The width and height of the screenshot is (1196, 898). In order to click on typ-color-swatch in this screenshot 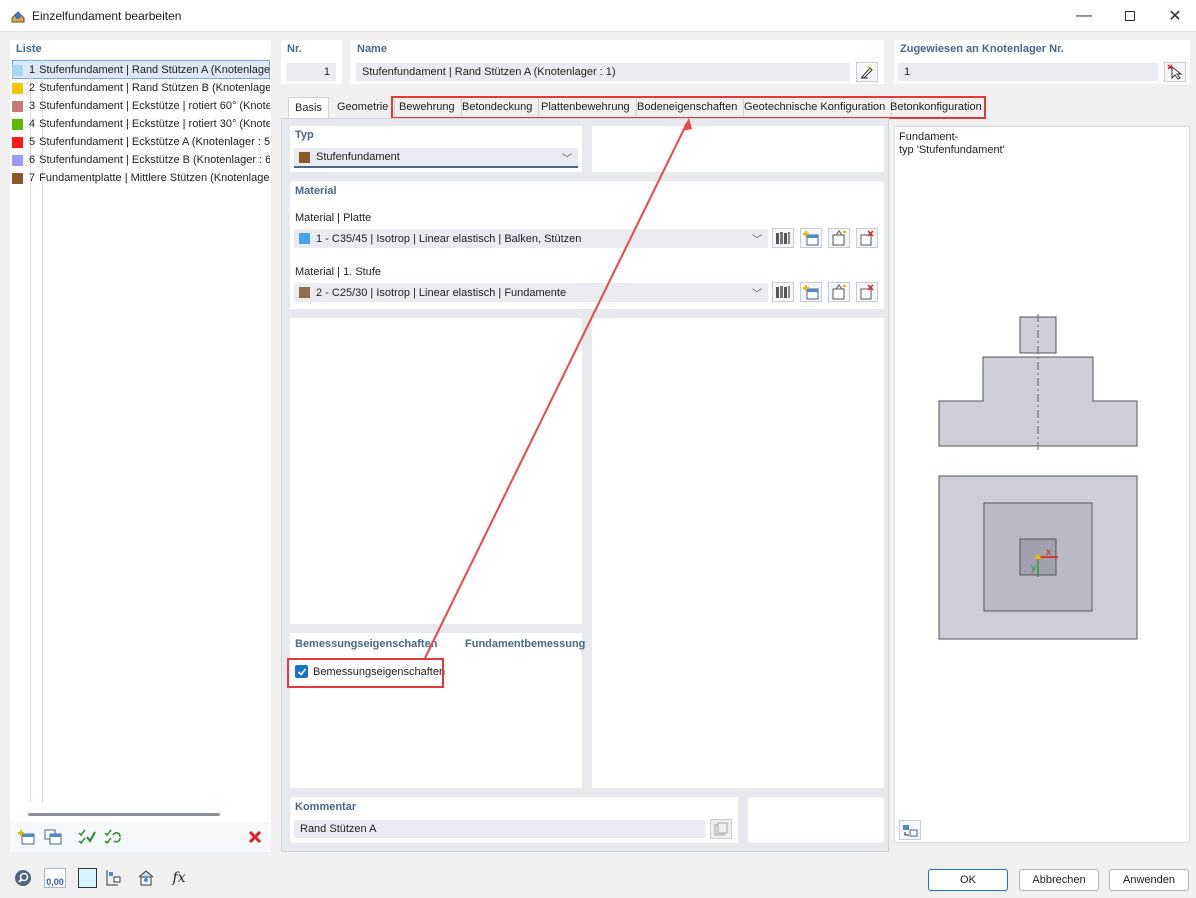, I will do `click(304, 157)`.